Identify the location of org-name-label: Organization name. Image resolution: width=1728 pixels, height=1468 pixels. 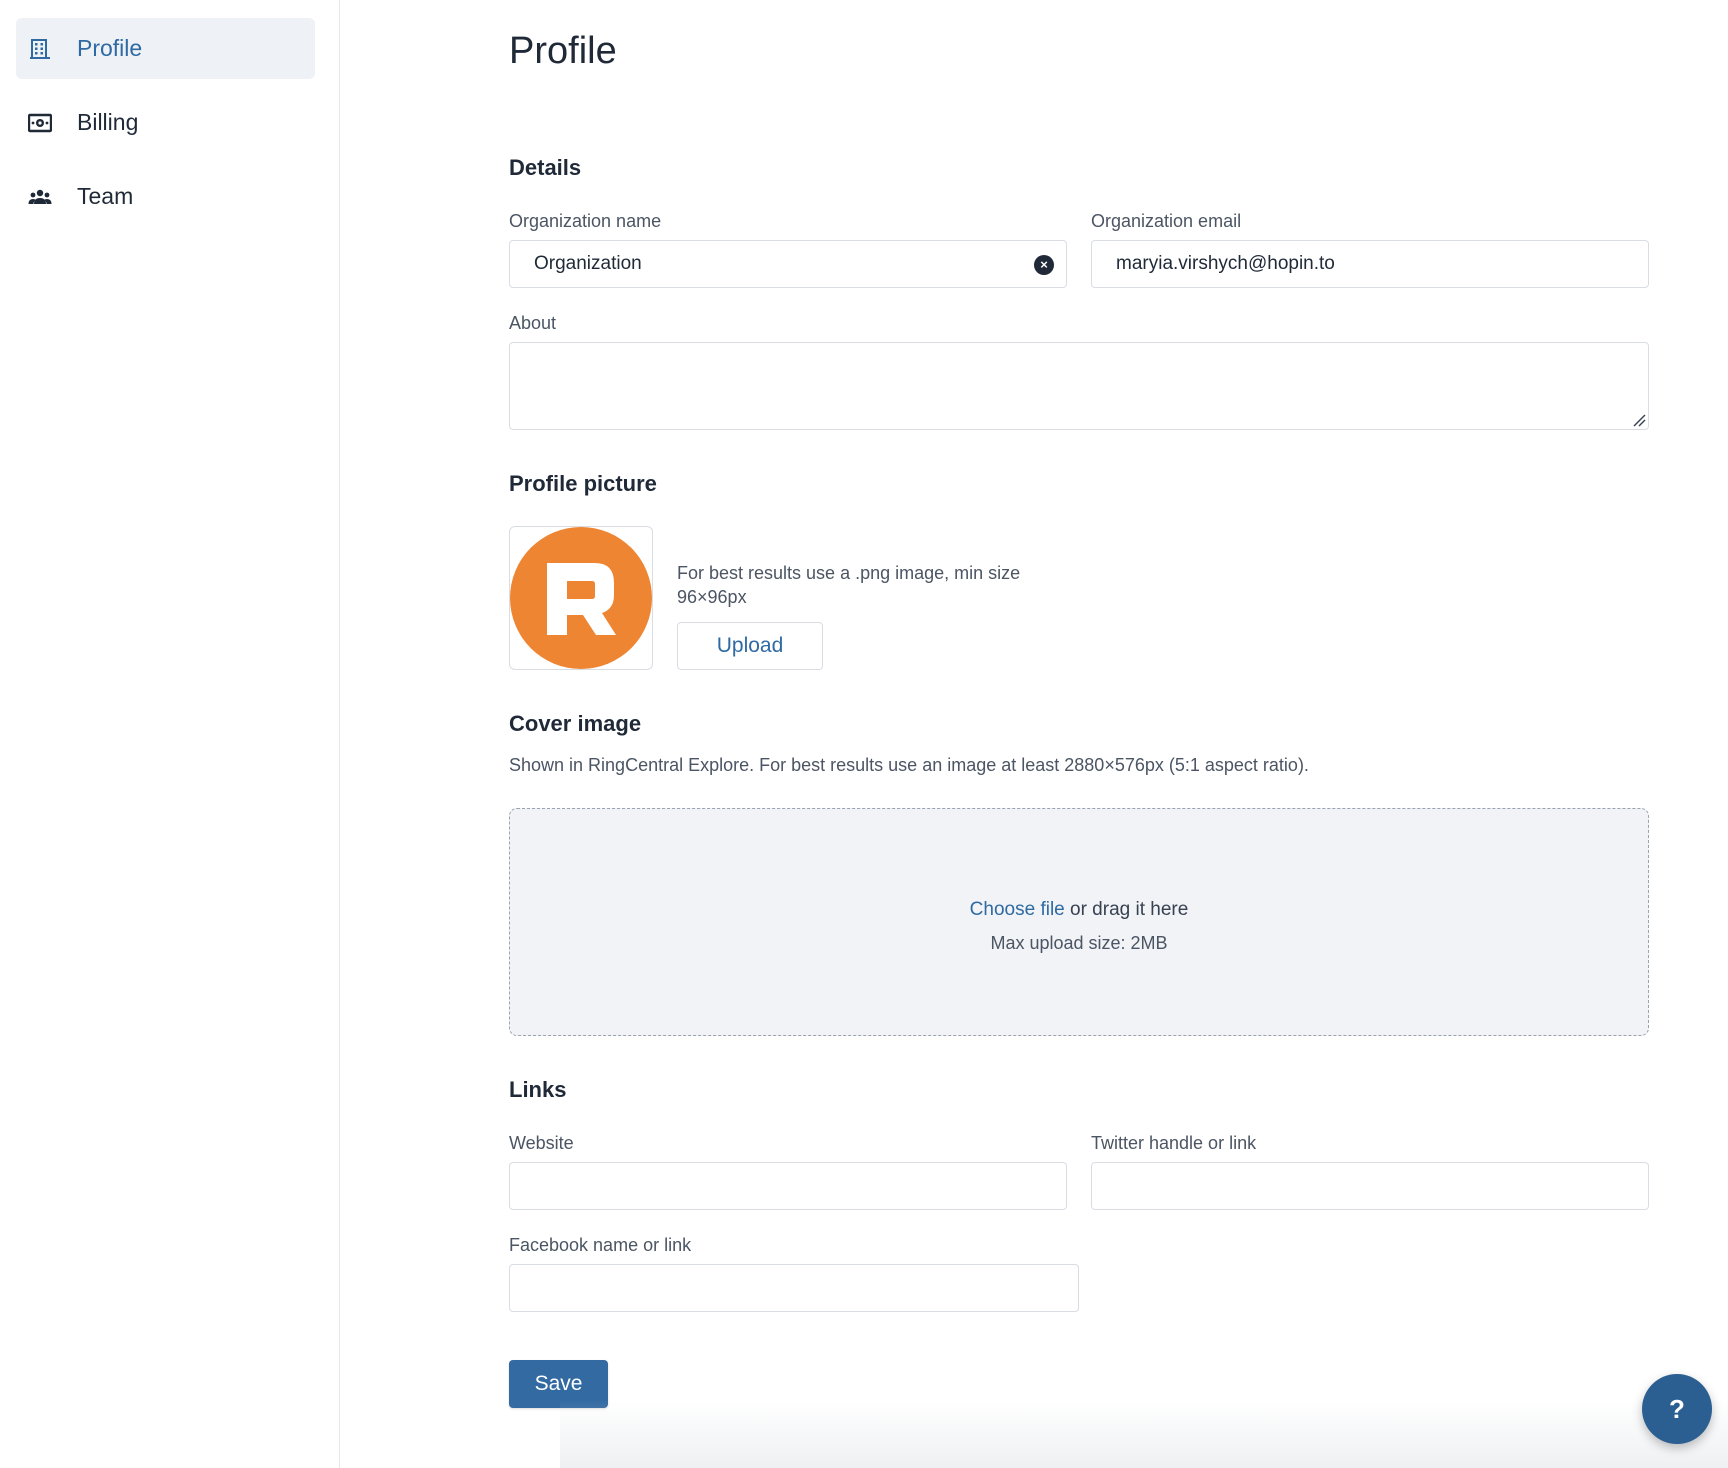
(585, 221).